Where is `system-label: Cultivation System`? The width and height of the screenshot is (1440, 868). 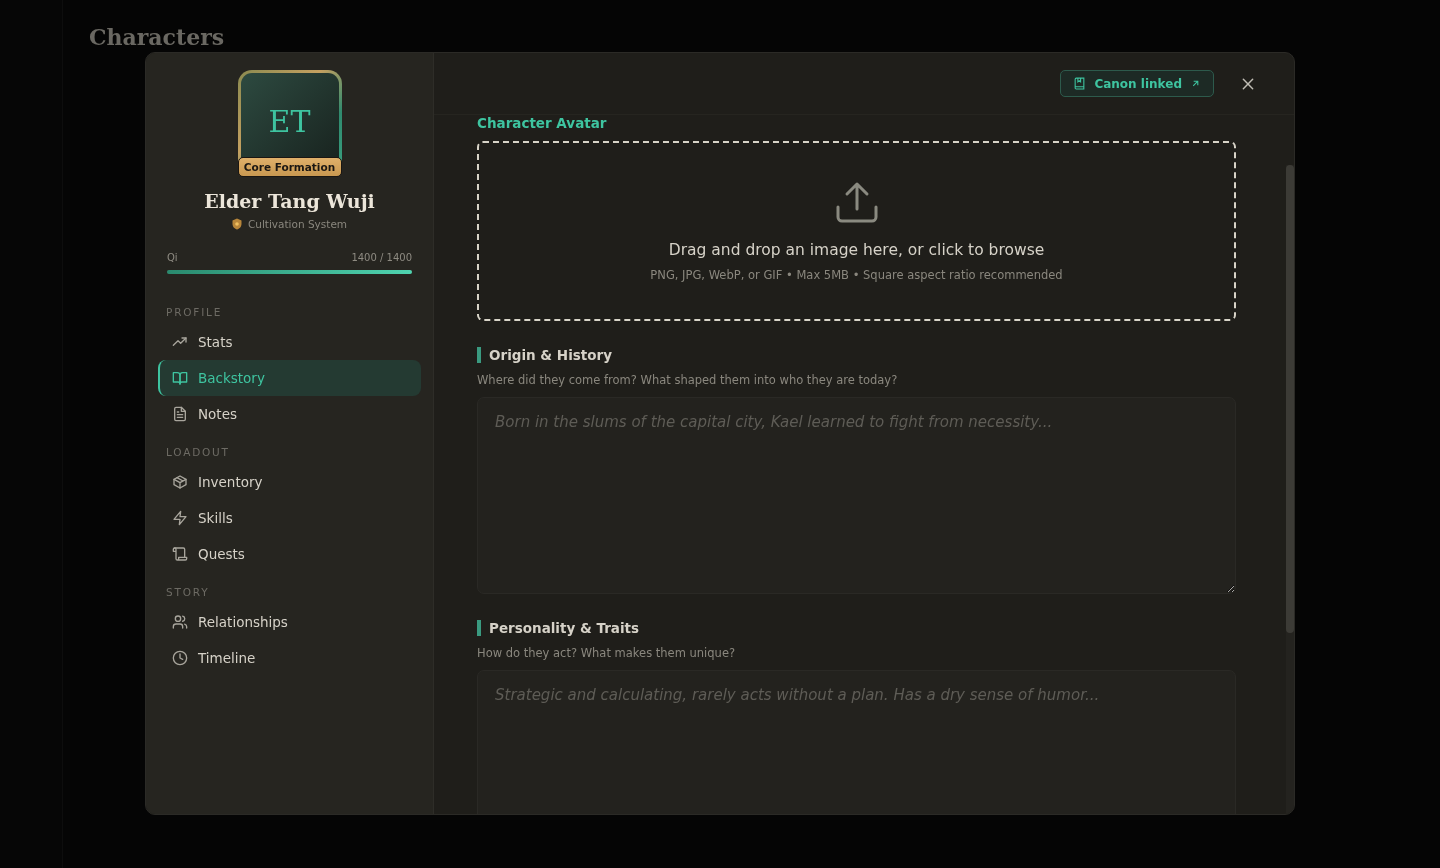 system-label: Cultivation System is located at coordinates (297, 224).